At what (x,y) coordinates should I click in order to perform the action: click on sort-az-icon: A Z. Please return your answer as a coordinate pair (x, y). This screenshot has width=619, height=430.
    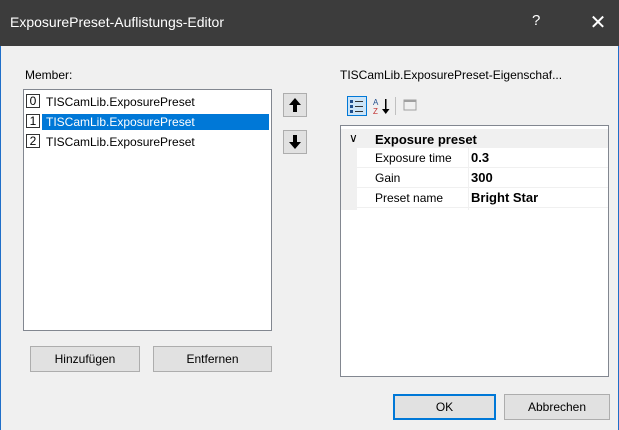
    Looking at the image, I should click on (381, 107).